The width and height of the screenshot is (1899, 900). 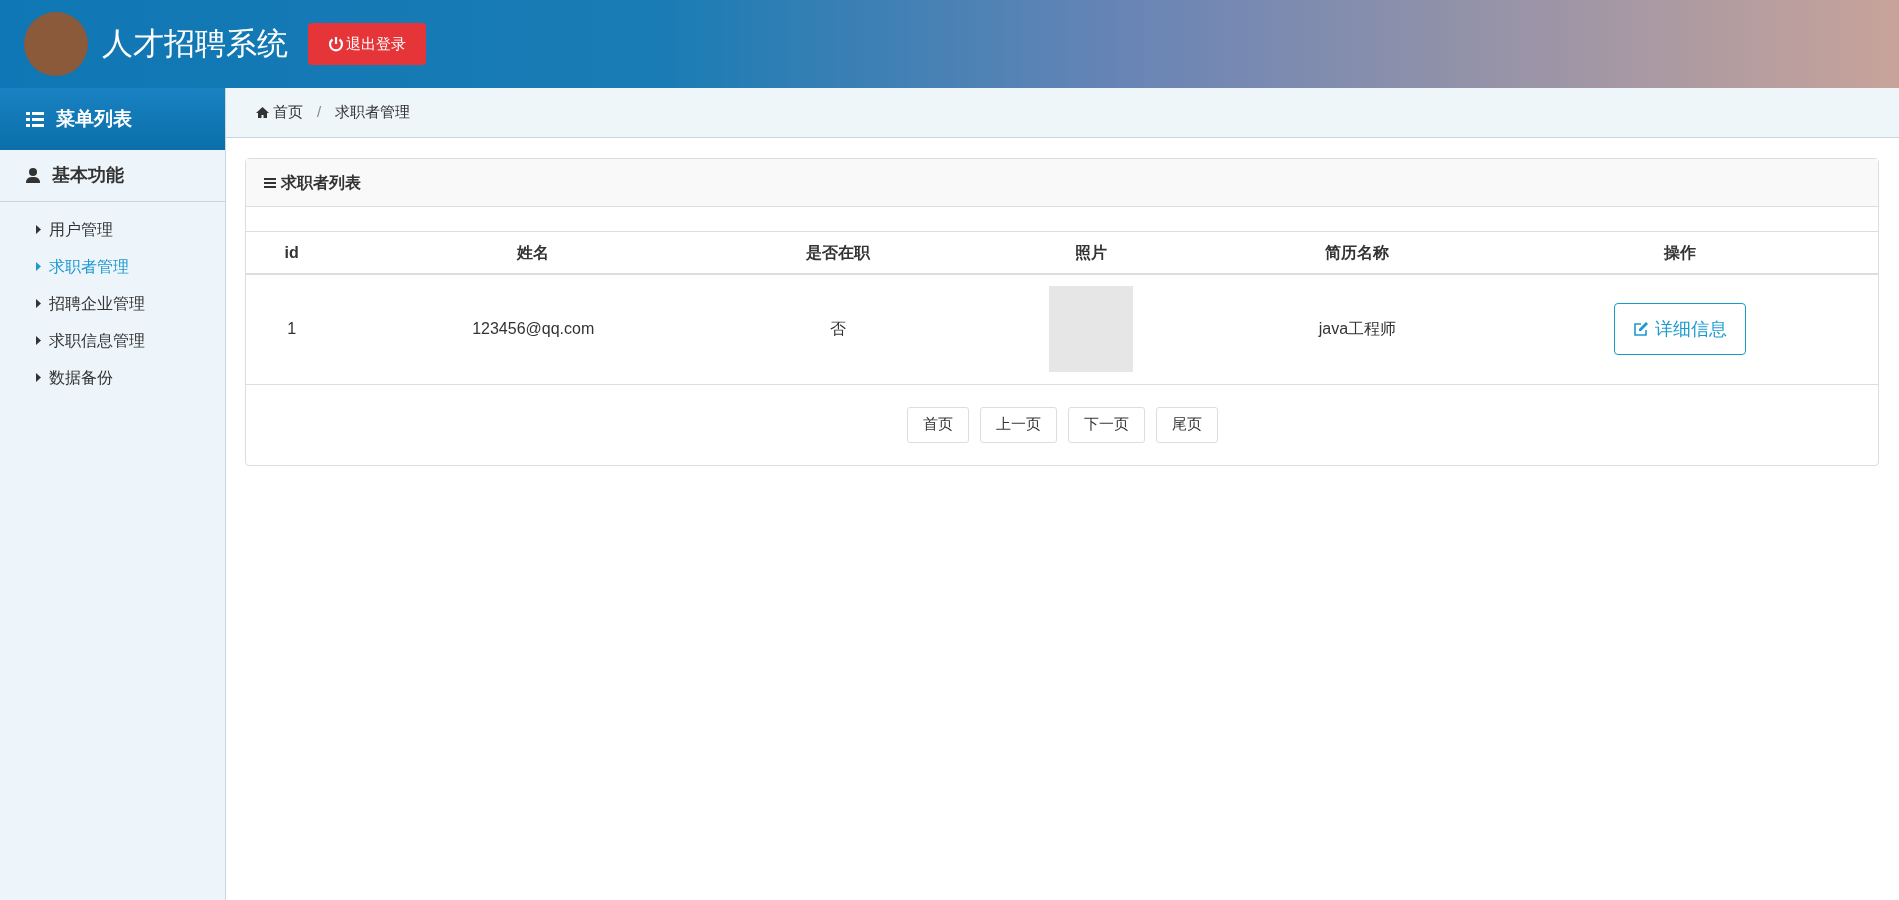 I want to click on list-icon, so click(x=35, y=119).